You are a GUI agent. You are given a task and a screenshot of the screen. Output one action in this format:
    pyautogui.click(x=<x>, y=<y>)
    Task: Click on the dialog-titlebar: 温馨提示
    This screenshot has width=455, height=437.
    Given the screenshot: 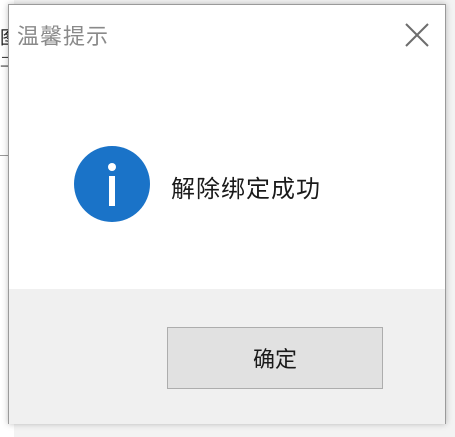 What is the action you would take?
    pyautogui.click(x=227, y=36)
    